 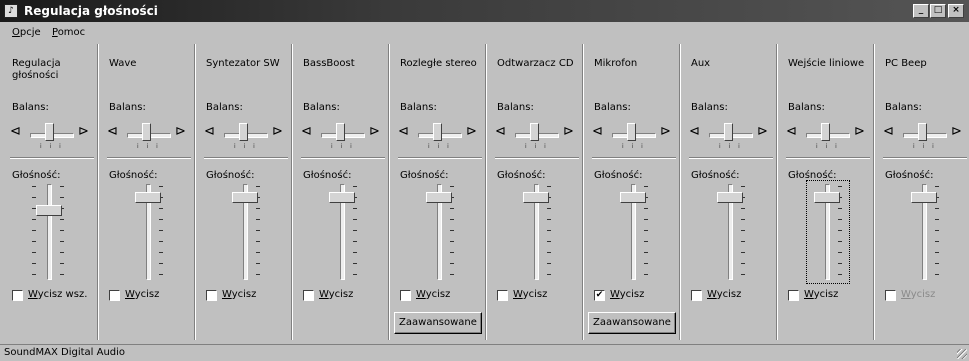 What do you see at coordinates (34, 231) in the screenshot?
I see `volume-ticks-left` at bounding box center [34, 231].